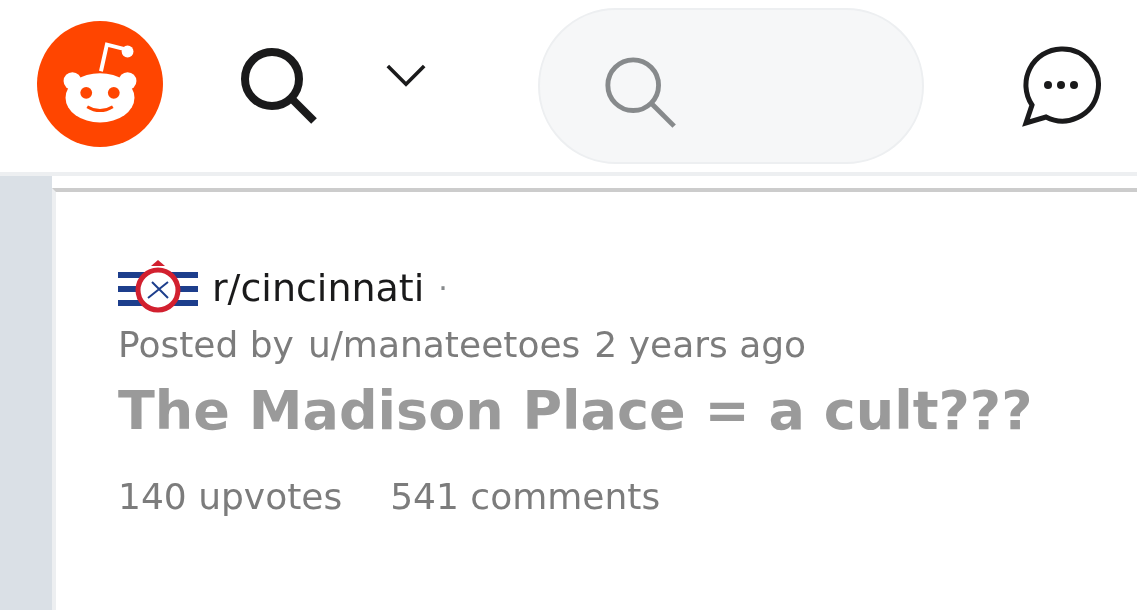  I want to click on comment-count: 541 comments, so click(525, 496).